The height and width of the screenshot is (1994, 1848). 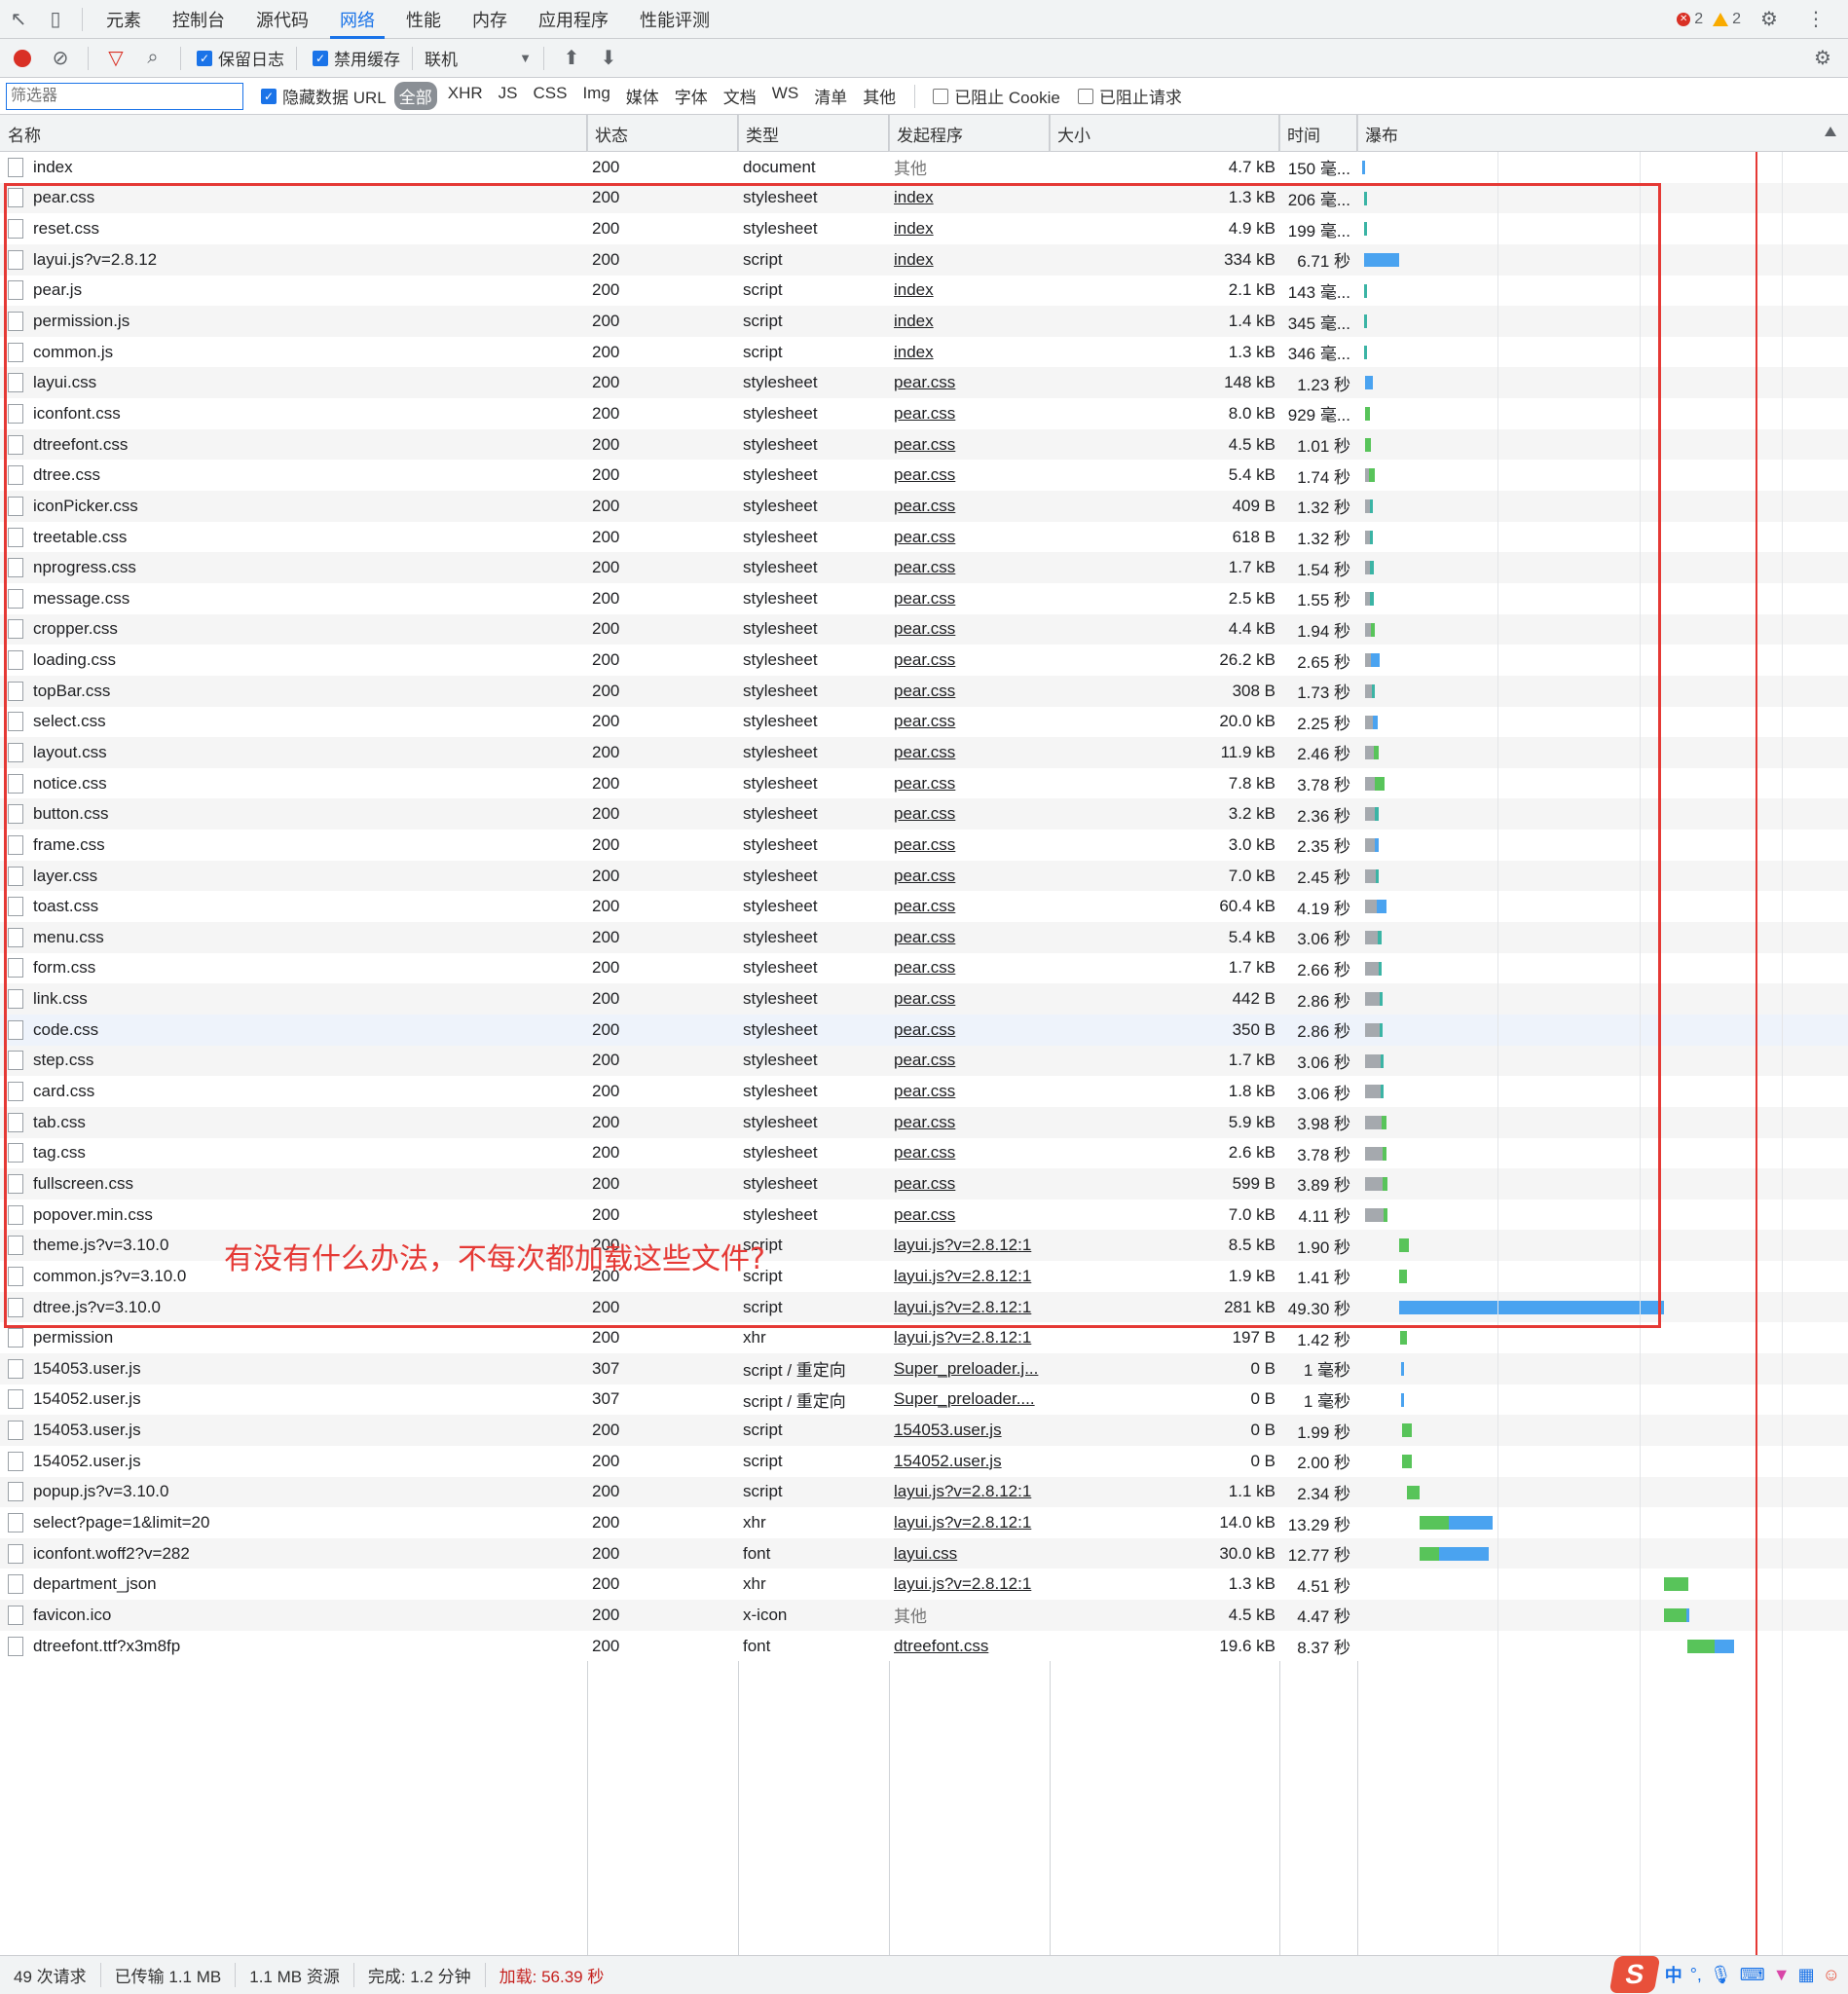 What do you see at coordinates (967, 1461) in the screenshot?
I see `request-initiator: 154052.user.js` at bounding box center [967, 1461].